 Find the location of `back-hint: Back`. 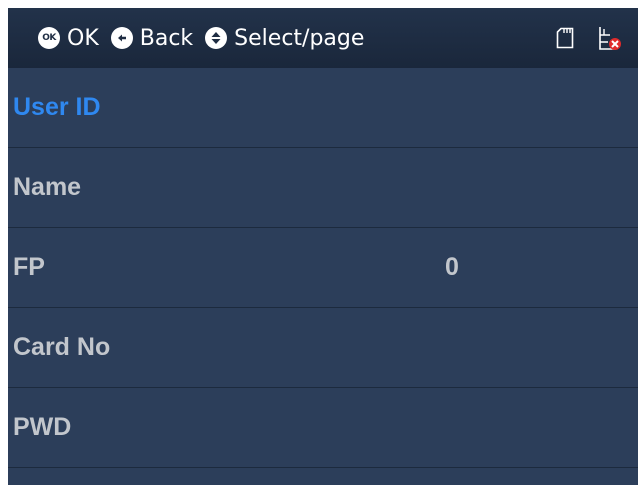

back-hint: Back is located at coordinates (152, 38).